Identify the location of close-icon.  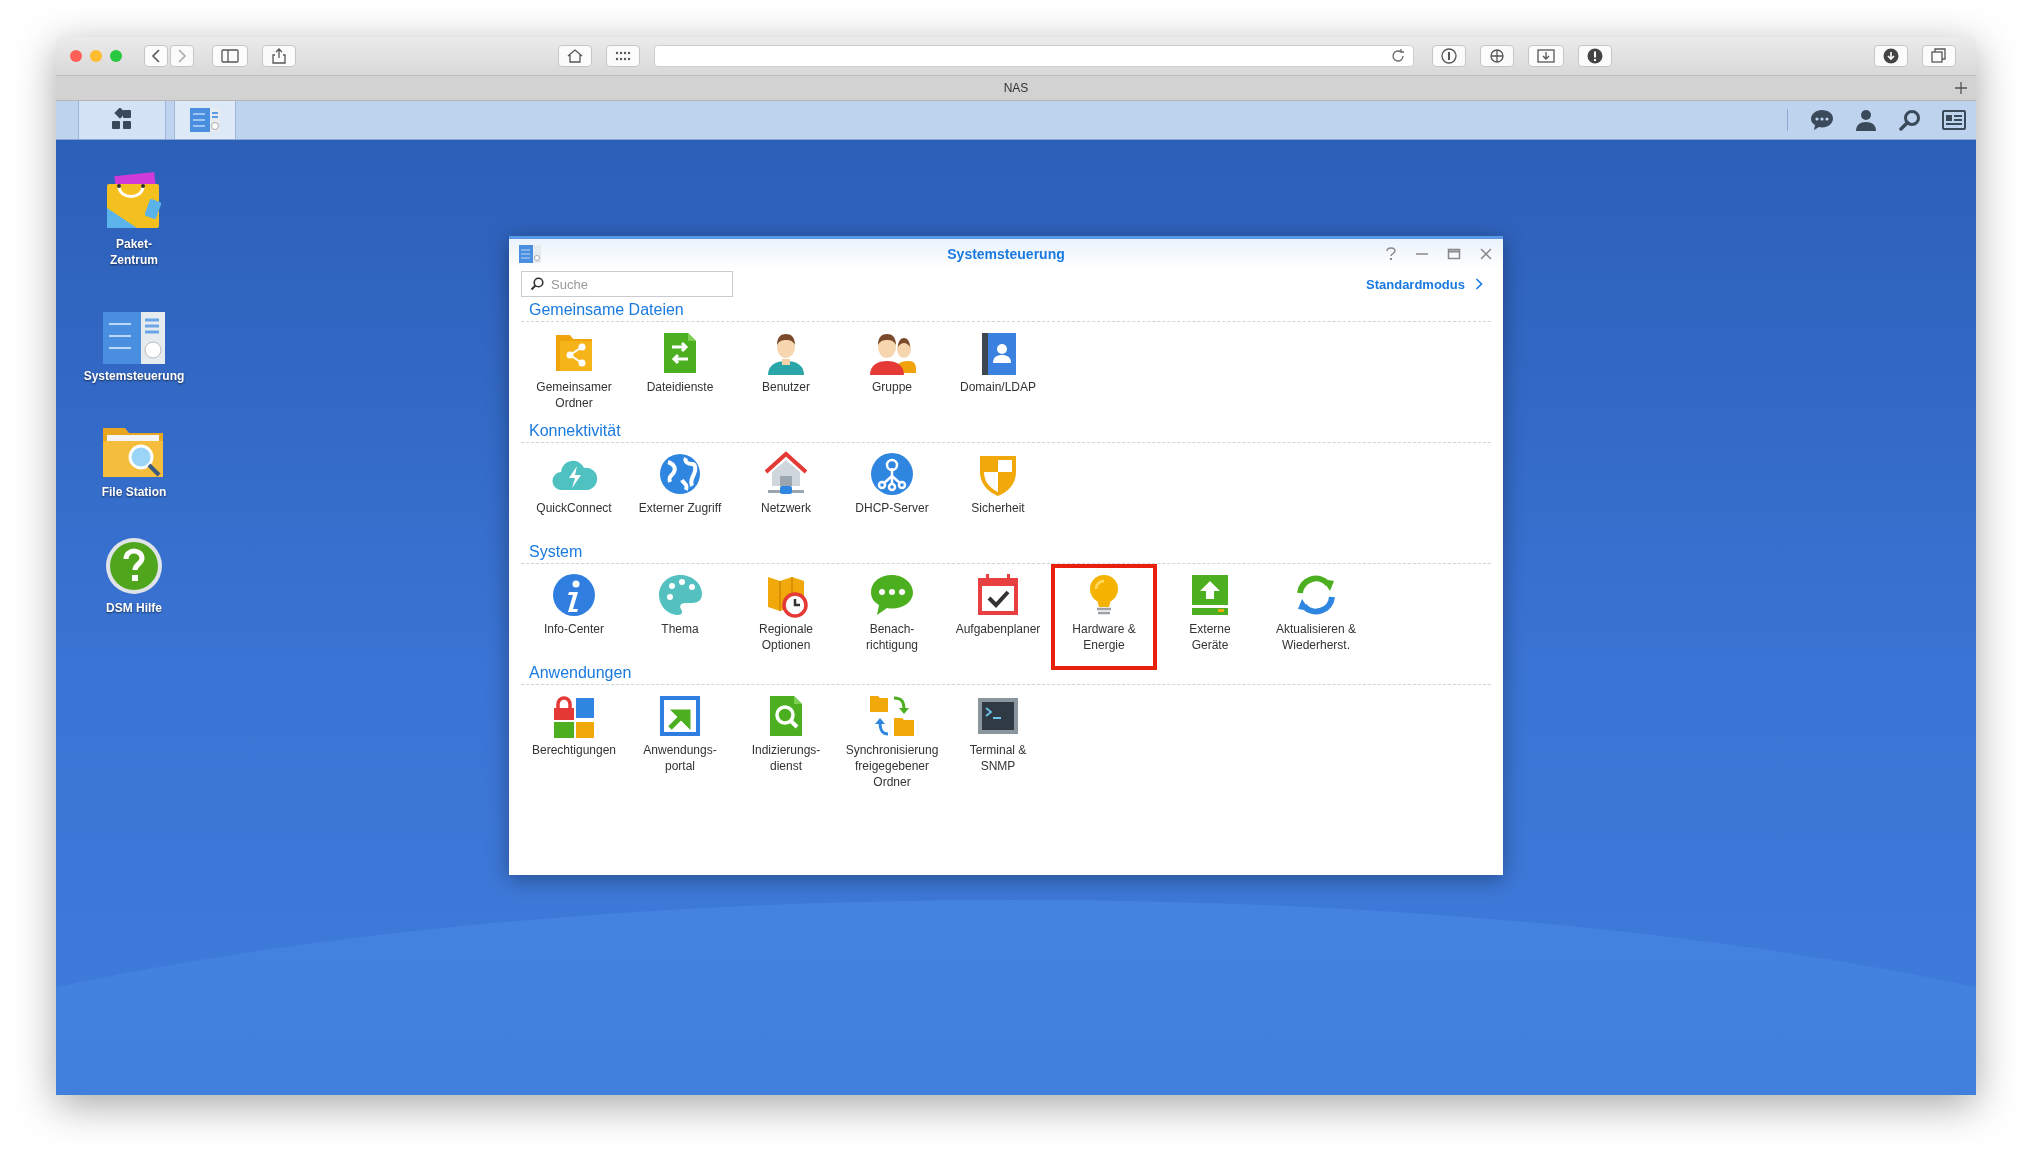
(1486, 254).